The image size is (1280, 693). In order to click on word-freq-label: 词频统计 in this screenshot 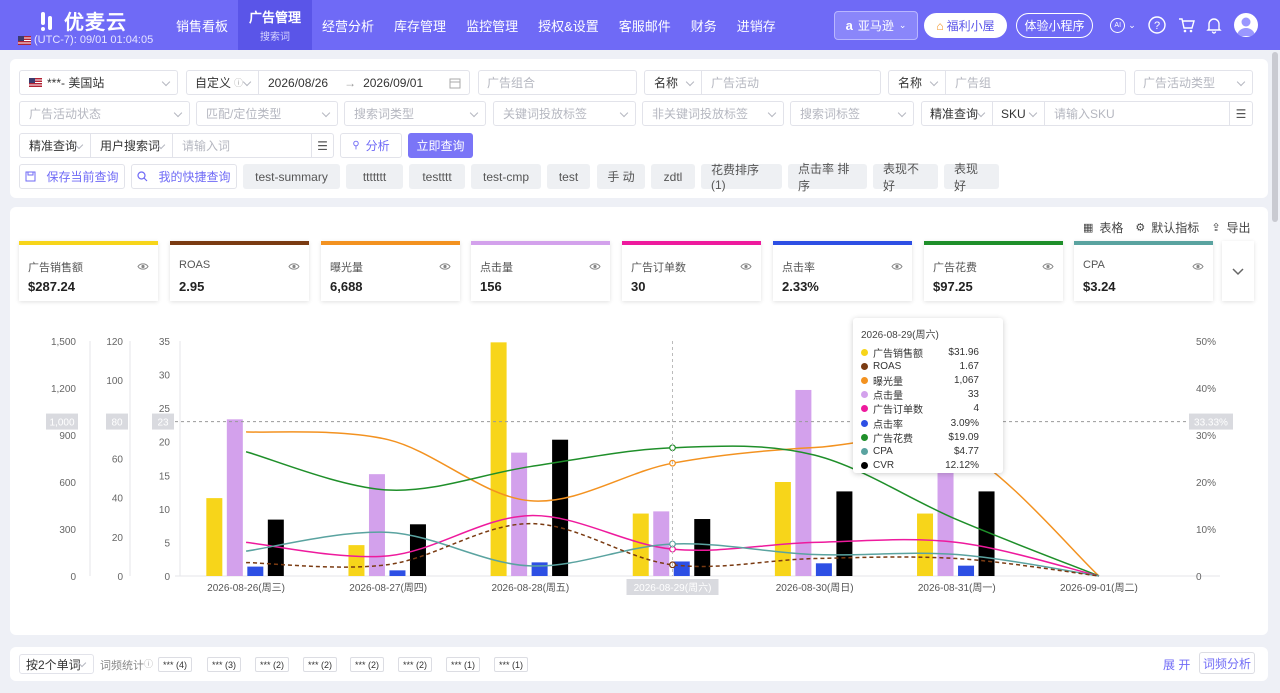, I will do `click(122, 666)`.